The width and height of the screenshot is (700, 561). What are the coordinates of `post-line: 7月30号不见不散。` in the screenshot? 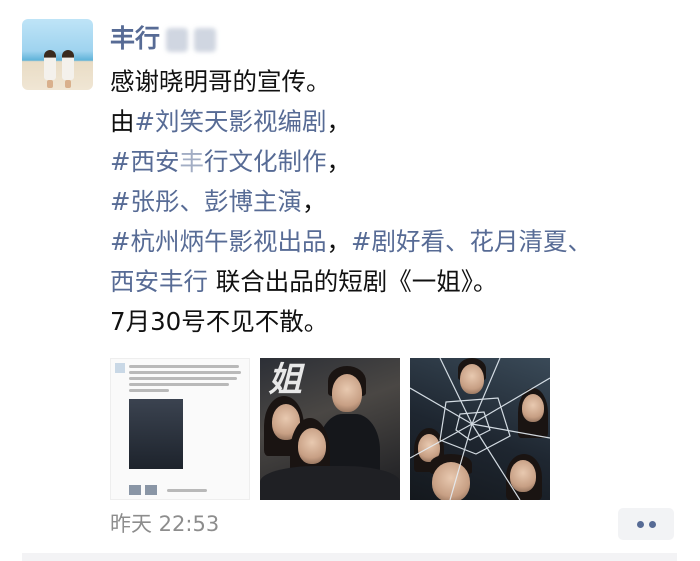 It's located at (400, 322).